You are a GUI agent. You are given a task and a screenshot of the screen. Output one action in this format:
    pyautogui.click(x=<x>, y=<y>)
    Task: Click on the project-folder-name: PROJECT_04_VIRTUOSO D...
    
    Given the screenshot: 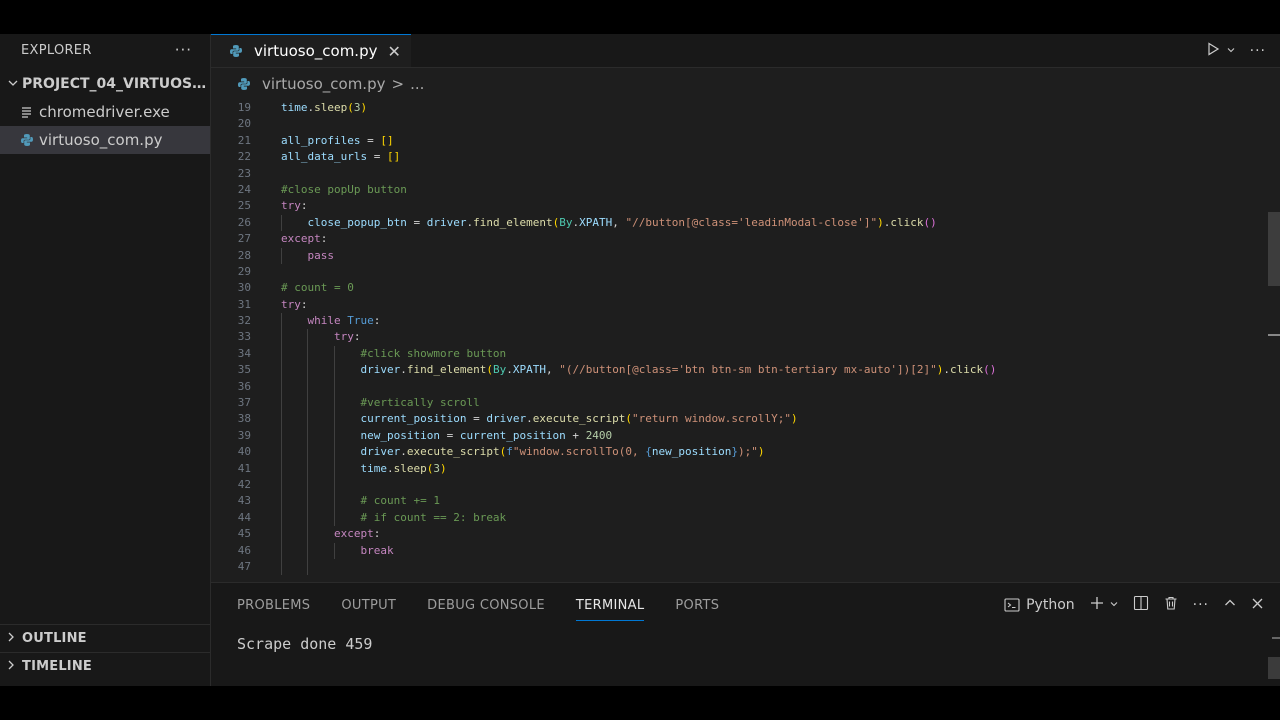 What is the action you would take?
    pyautogui.click(x=115, y=84)
    